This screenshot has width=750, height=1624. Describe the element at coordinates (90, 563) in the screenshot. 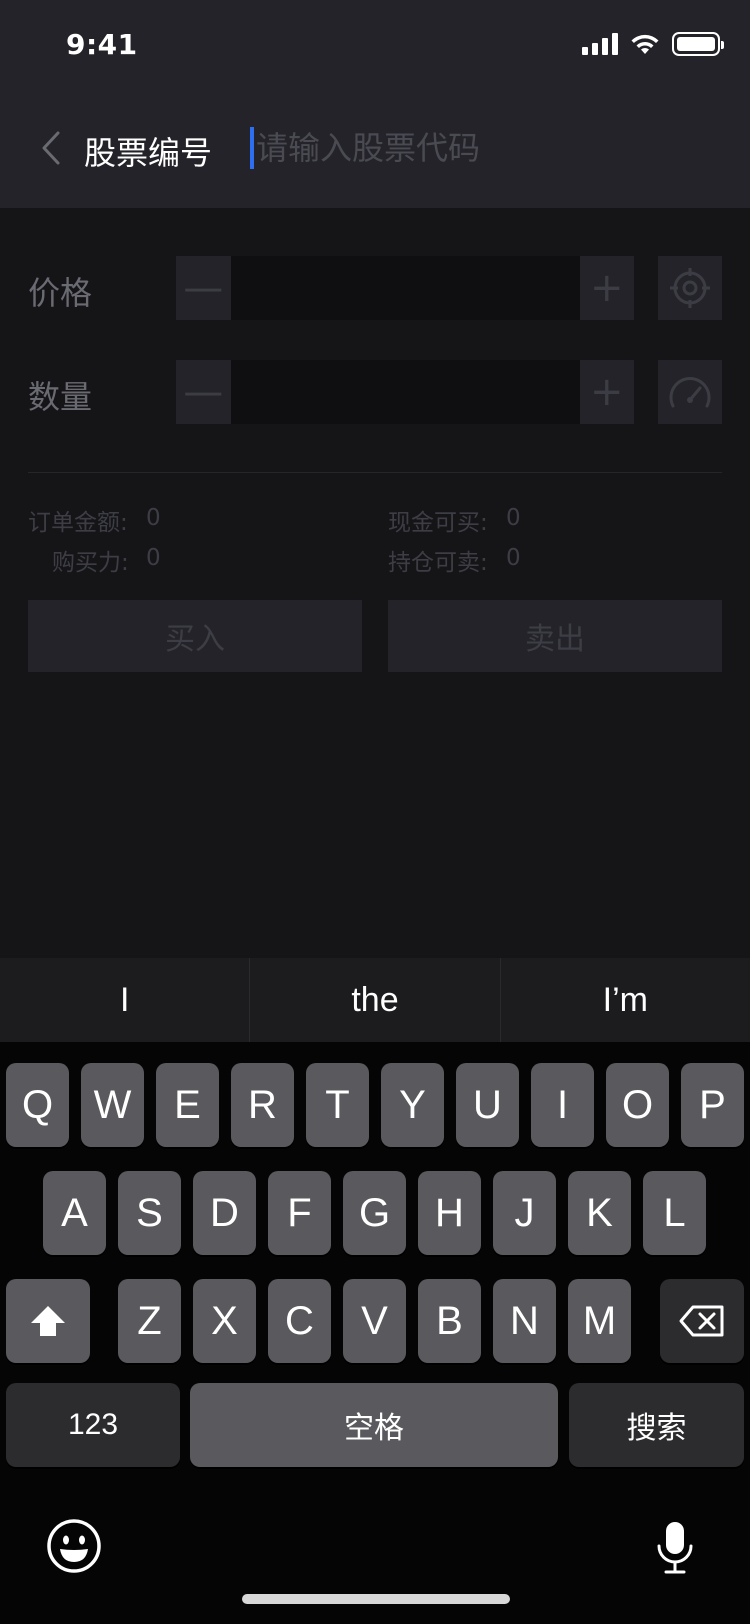

I see `buying-power-label: 购买力:` at that location.